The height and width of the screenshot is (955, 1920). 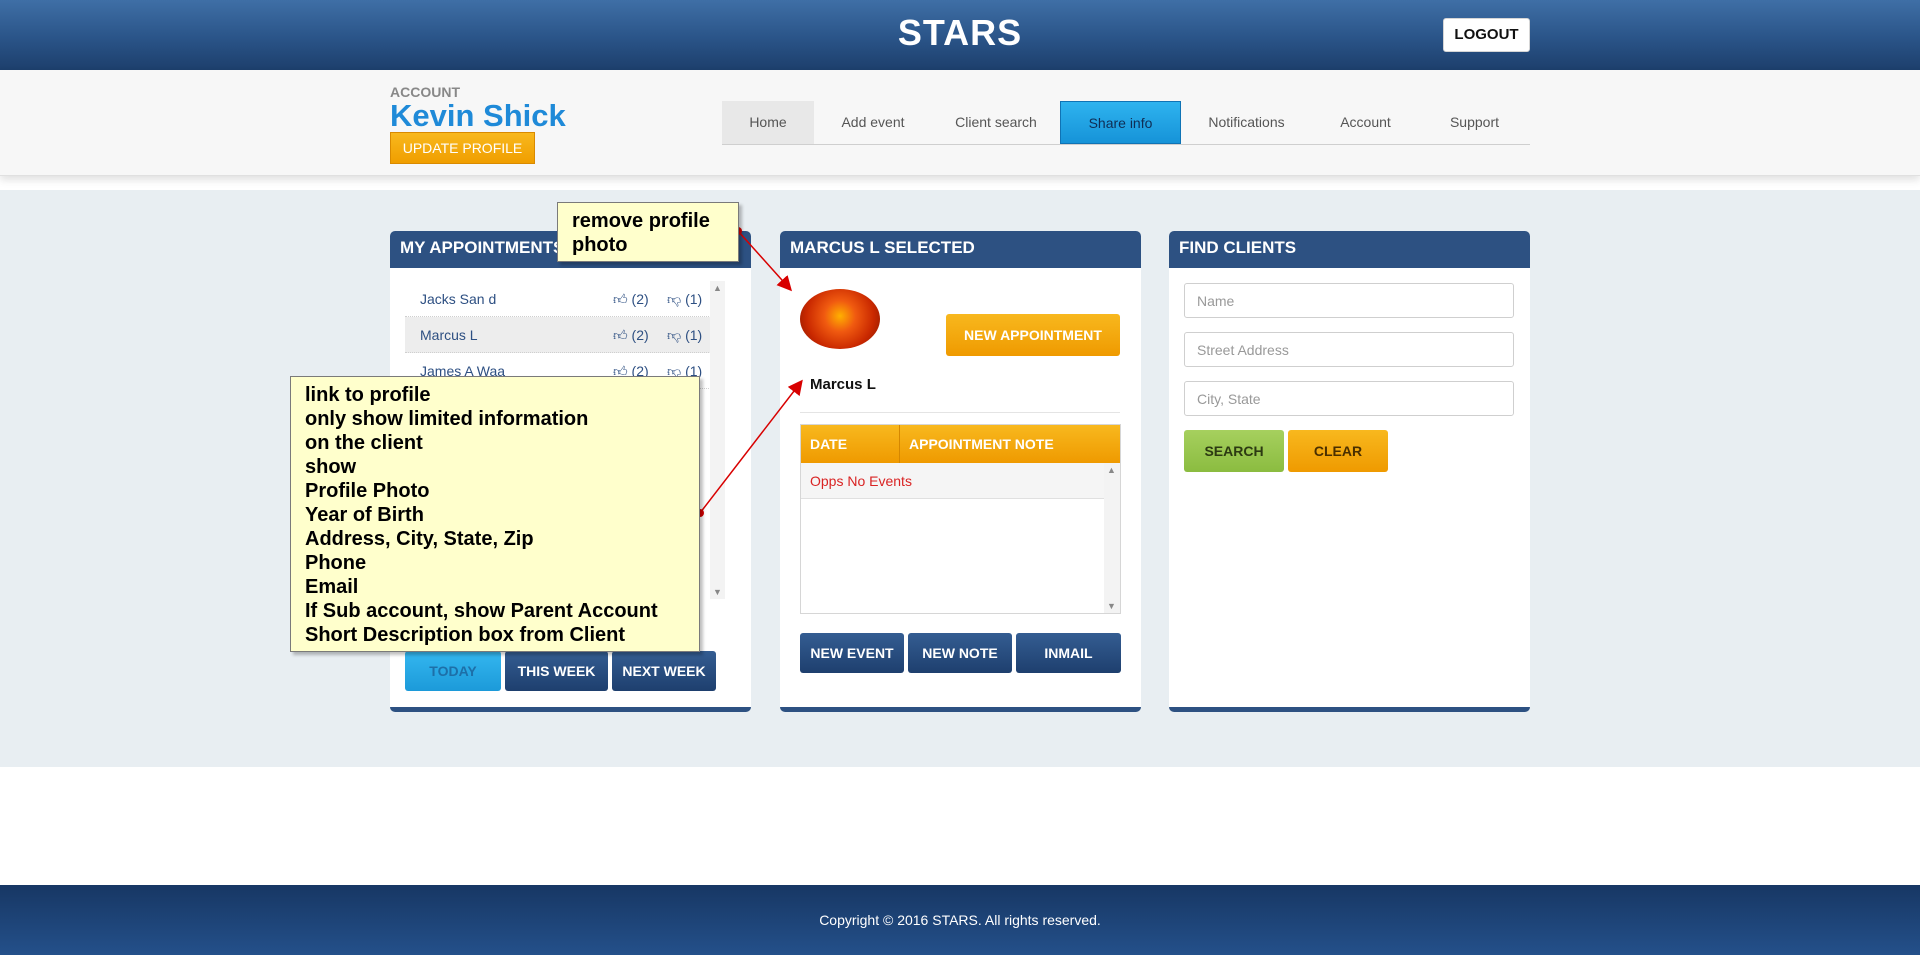 I want to click on tab-add-event: Add event, so click(x=873, y=122).